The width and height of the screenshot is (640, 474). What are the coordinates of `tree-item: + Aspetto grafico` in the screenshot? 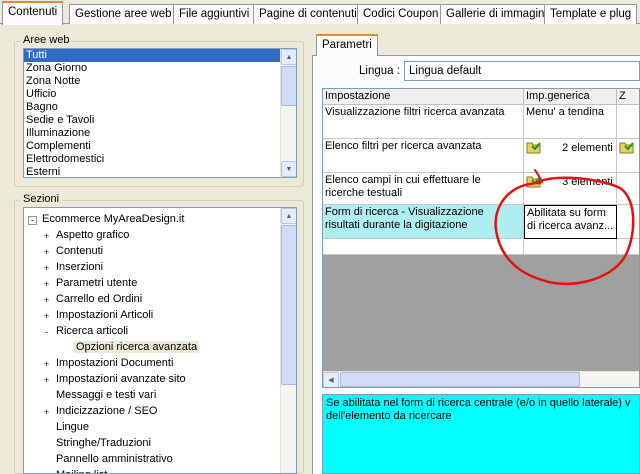 It's located at (86, 235).